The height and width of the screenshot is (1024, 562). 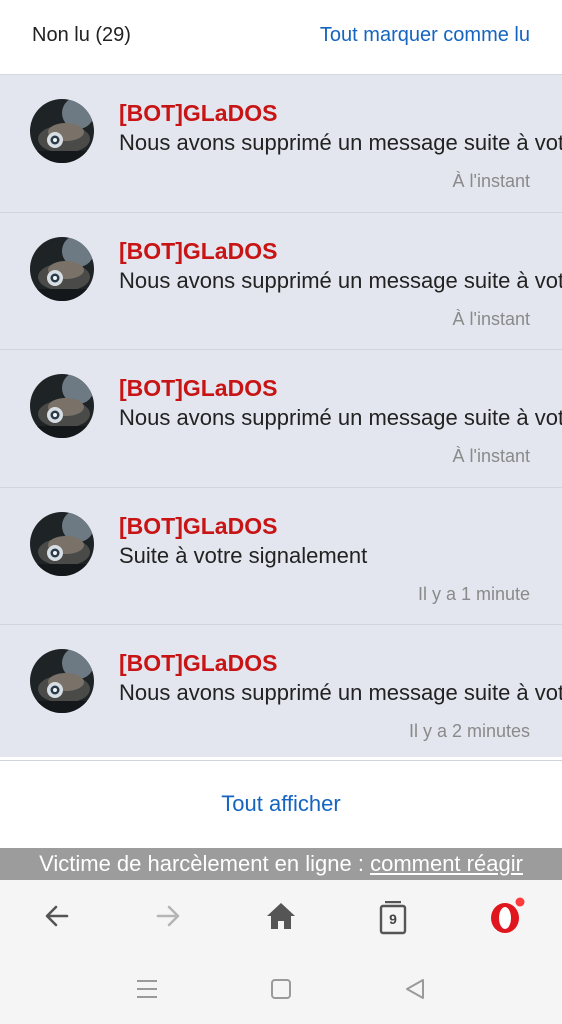 I want to click on unread-count-label: Non lu (29), so click(x=81, y=35).